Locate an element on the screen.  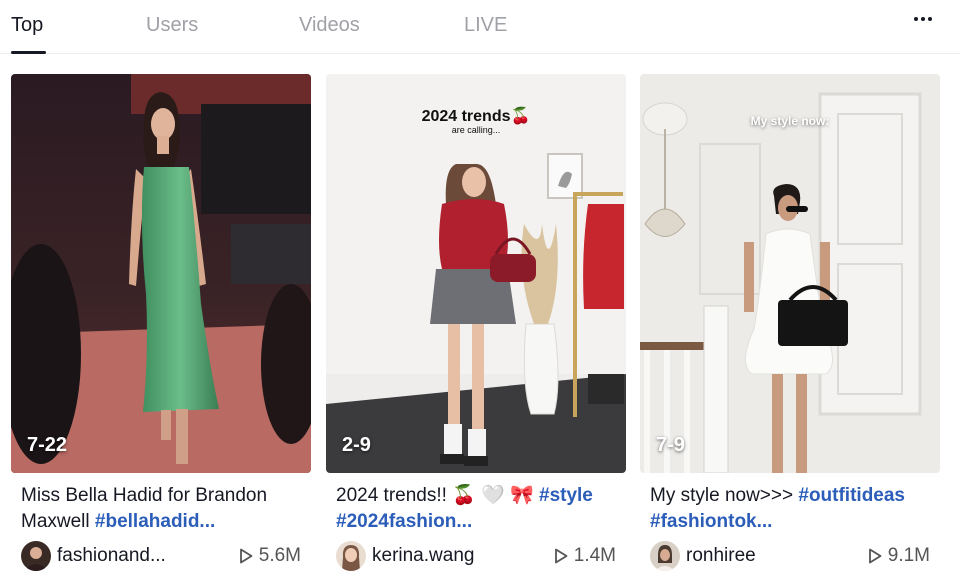
author-name: ronhiree is located at coordinates (721, 556).